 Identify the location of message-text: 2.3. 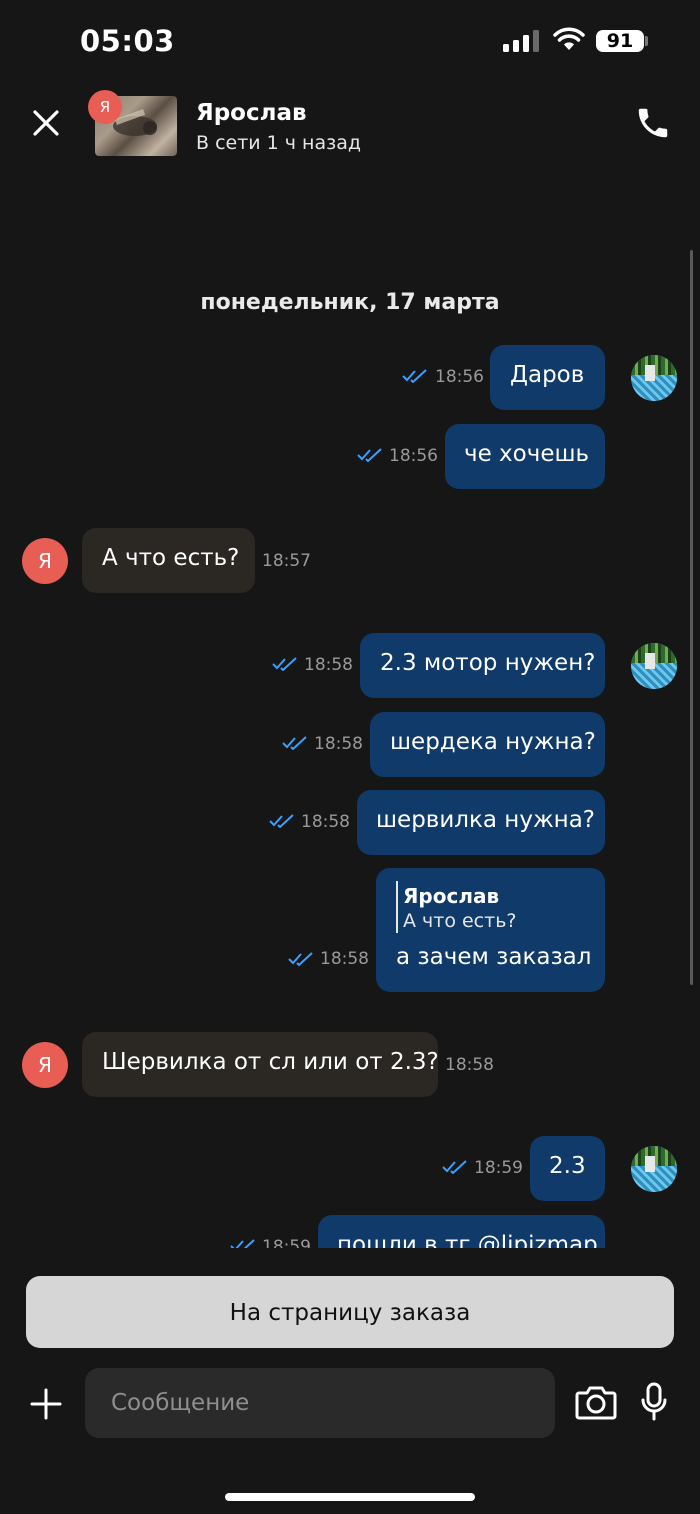
(567, 1166).